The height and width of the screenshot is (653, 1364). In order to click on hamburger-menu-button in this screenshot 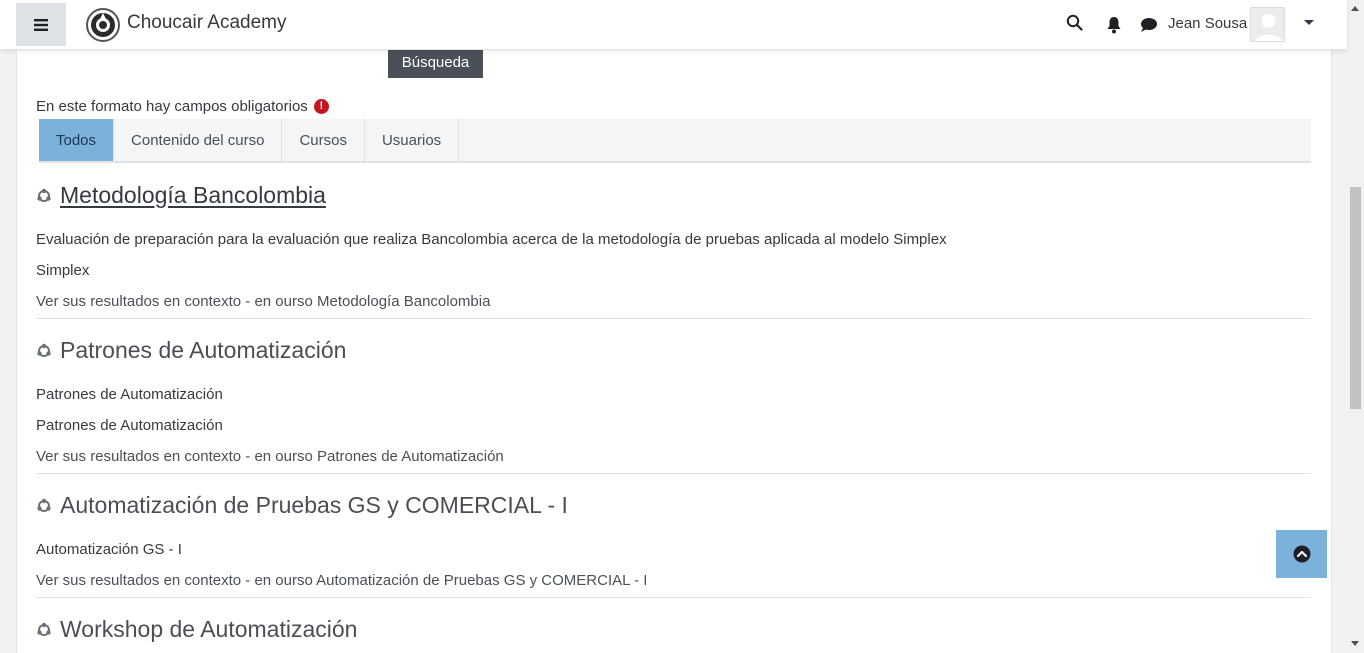, I will do `click(41, 24)`.